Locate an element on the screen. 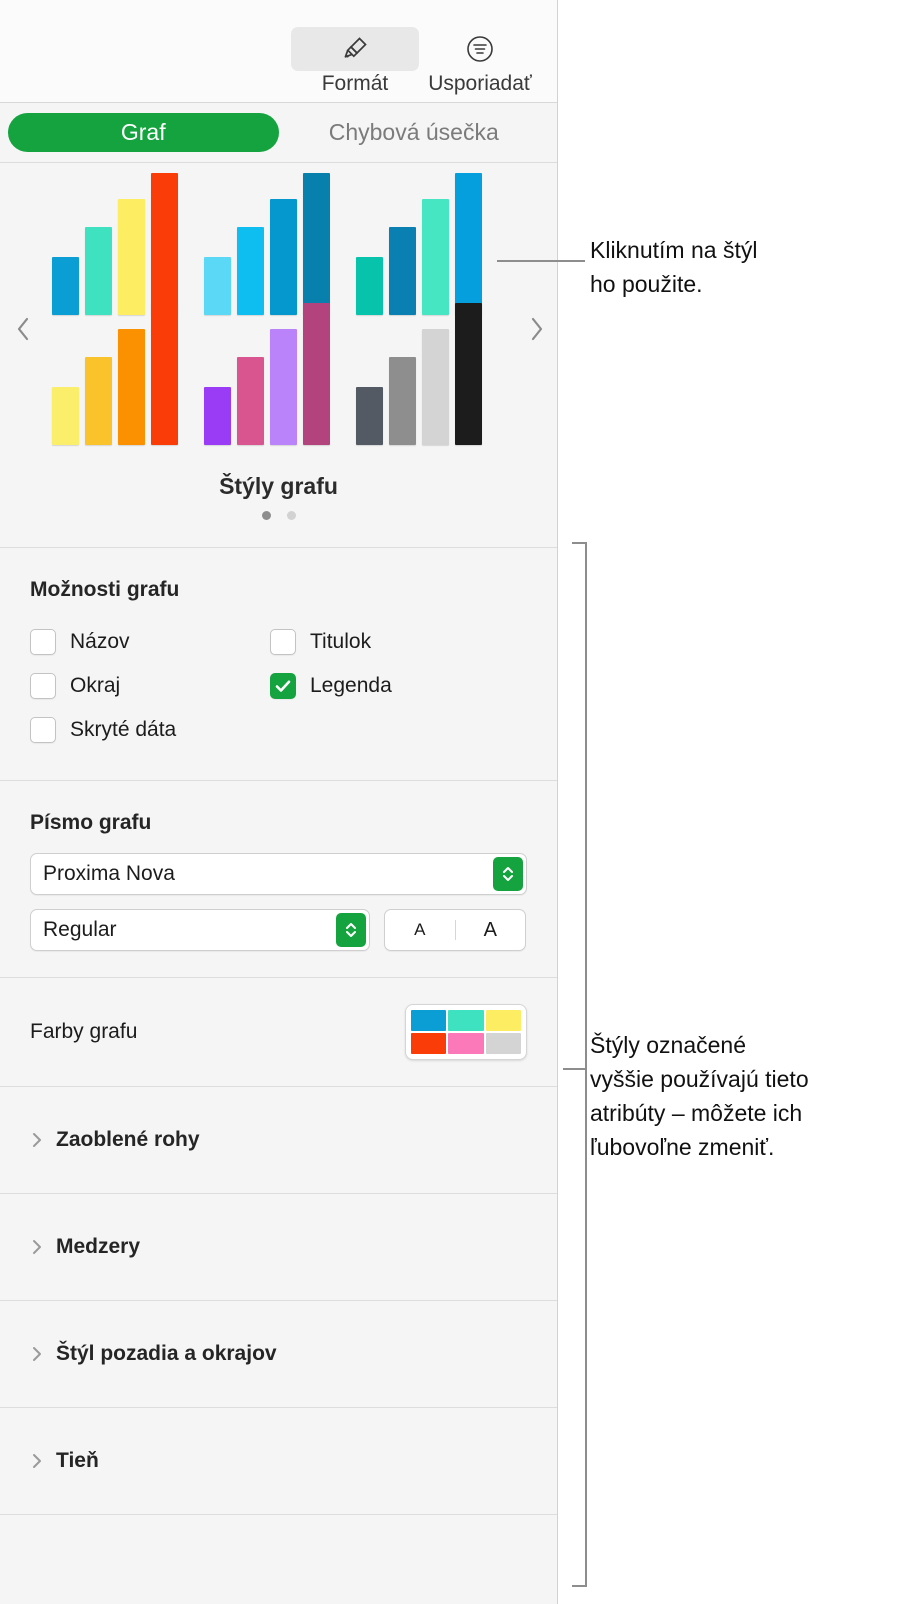 Image resolution: width=899 pixels, height=1604 pixels. font-size-buttons: A A is located at coordinates (455, 930).